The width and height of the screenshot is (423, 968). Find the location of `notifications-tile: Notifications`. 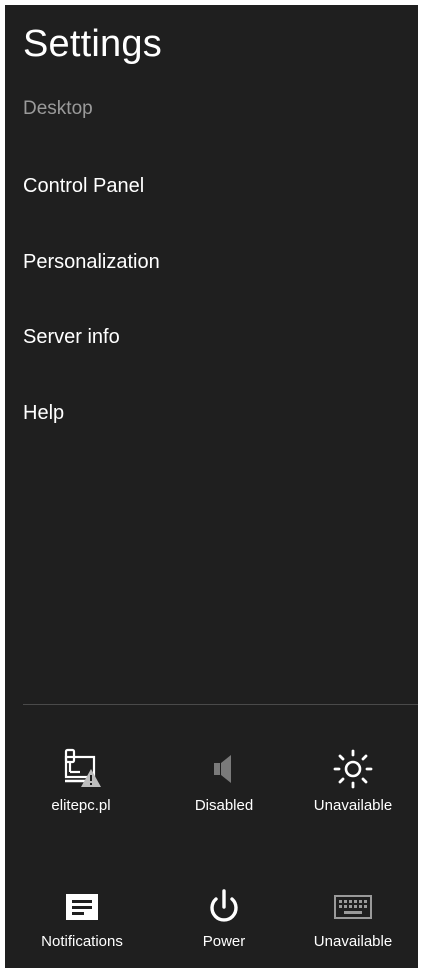

notifications-tile: Notifications is located at coordinates (82, 918).